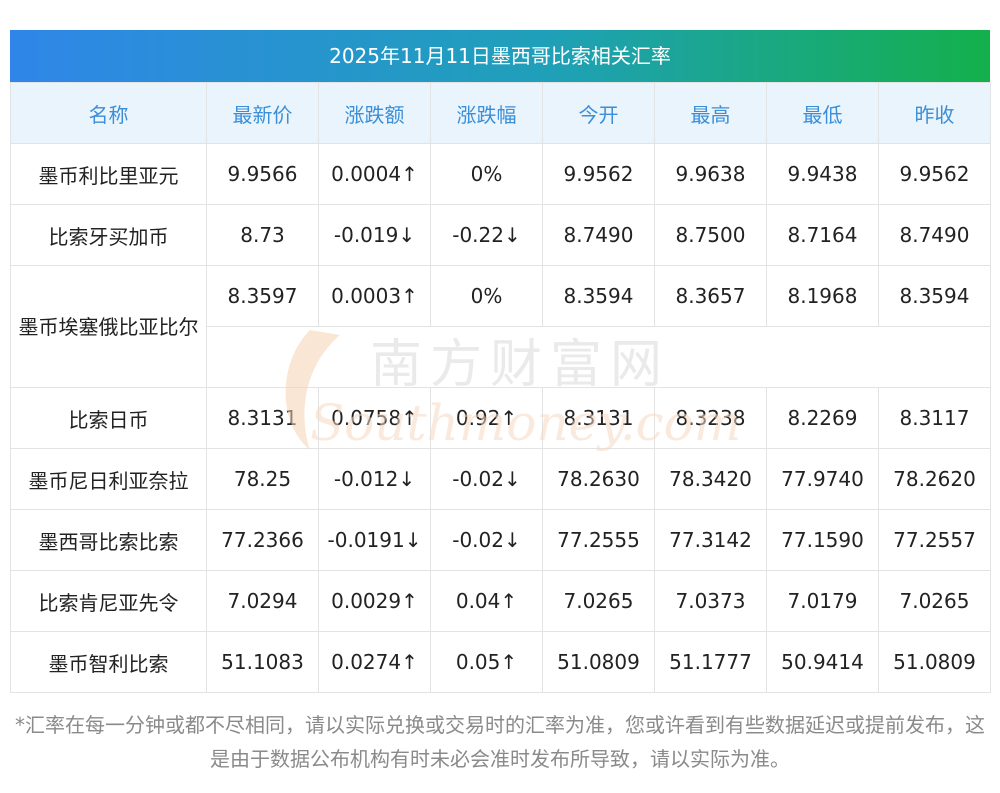  Describe the element at coordinates (934, 662) in the screenshot. I see `prev-close: 51.0809` at that location.